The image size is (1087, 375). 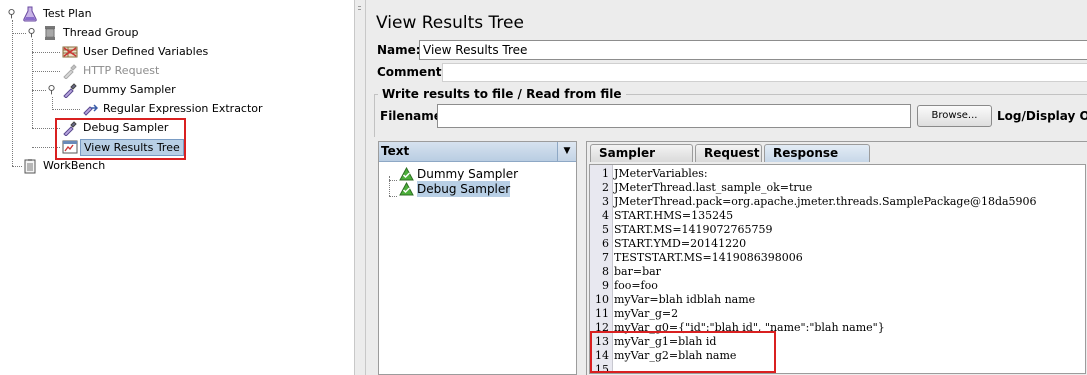 I want to click on tree-item-http-request: HTTP Request, so click(x=112, y=71).